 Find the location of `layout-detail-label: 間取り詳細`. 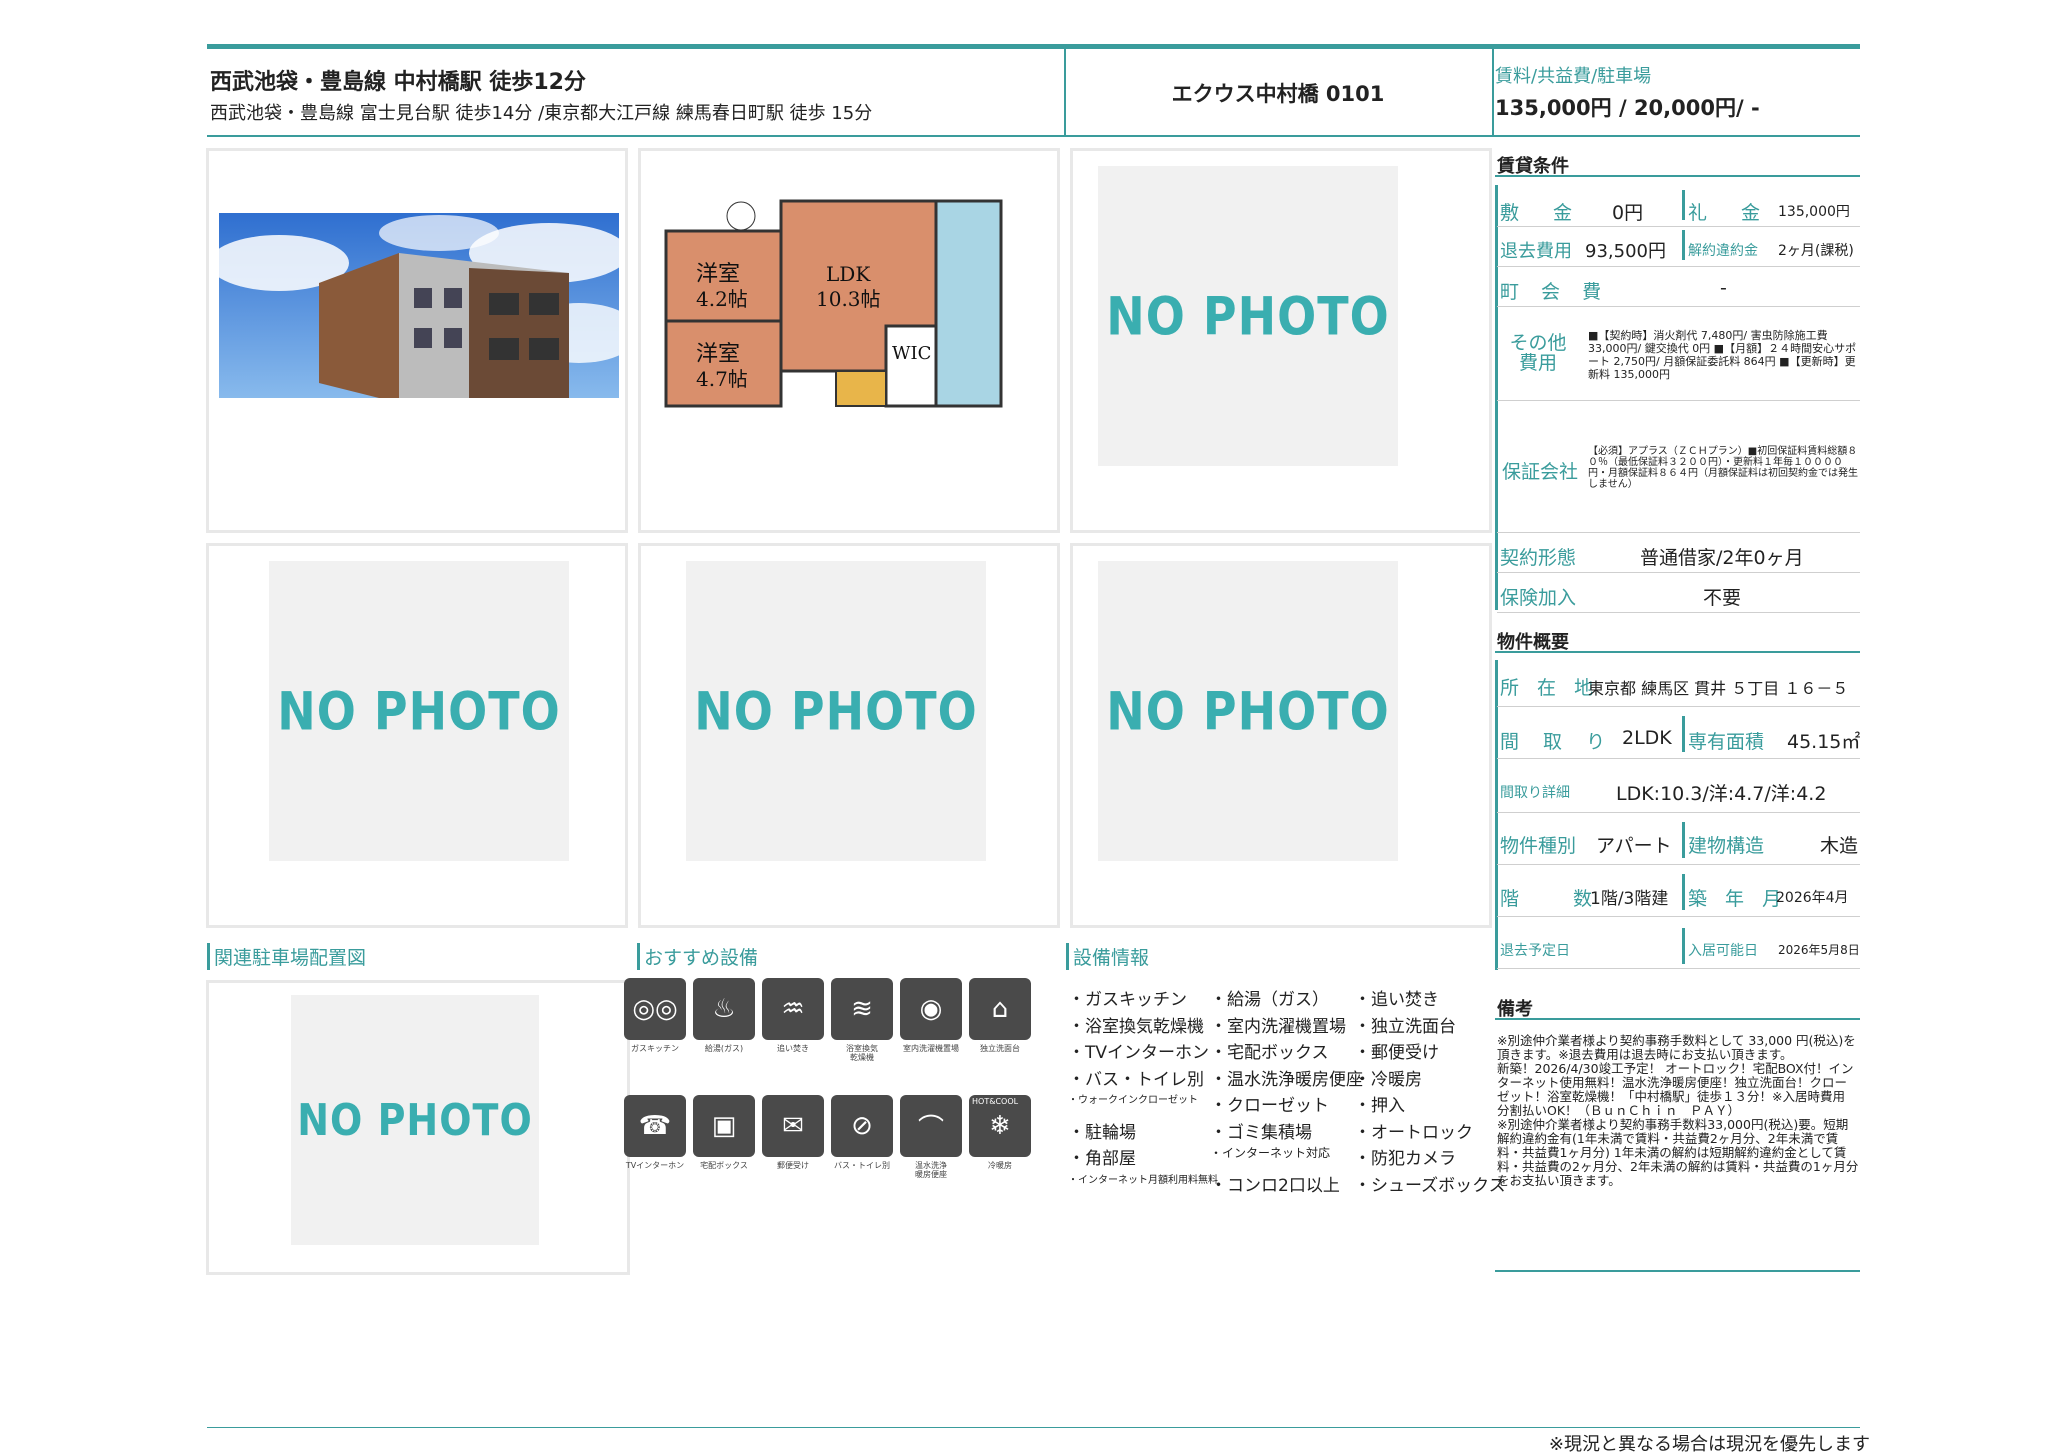

layout-detail-label: 間取り詳細 is located at coordinates (1535, 793).